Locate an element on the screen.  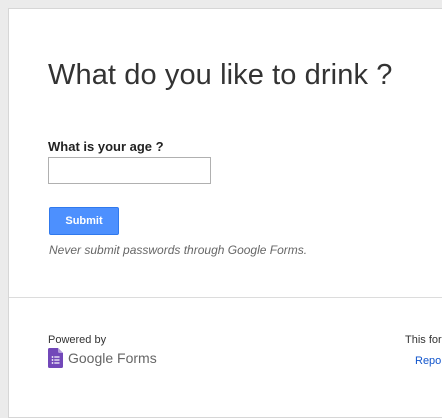
footer-notice: This for is located at coordinates (423, 340).